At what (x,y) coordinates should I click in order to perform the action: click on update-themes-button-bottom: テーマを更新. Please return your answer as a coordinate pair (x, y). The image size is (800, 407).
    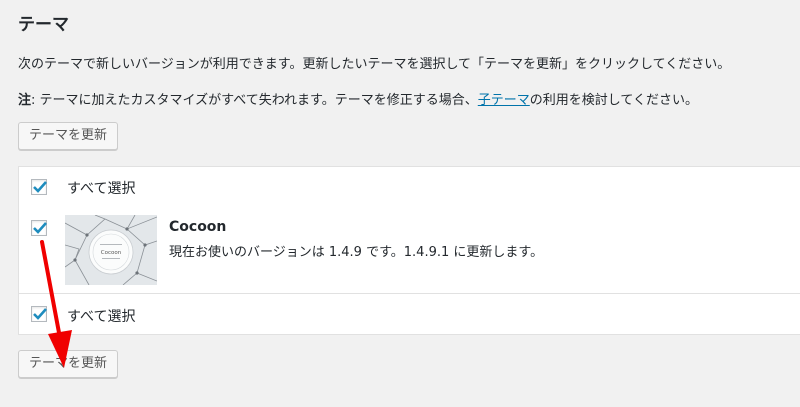
    Looking at the image, I should click on (68, 364).